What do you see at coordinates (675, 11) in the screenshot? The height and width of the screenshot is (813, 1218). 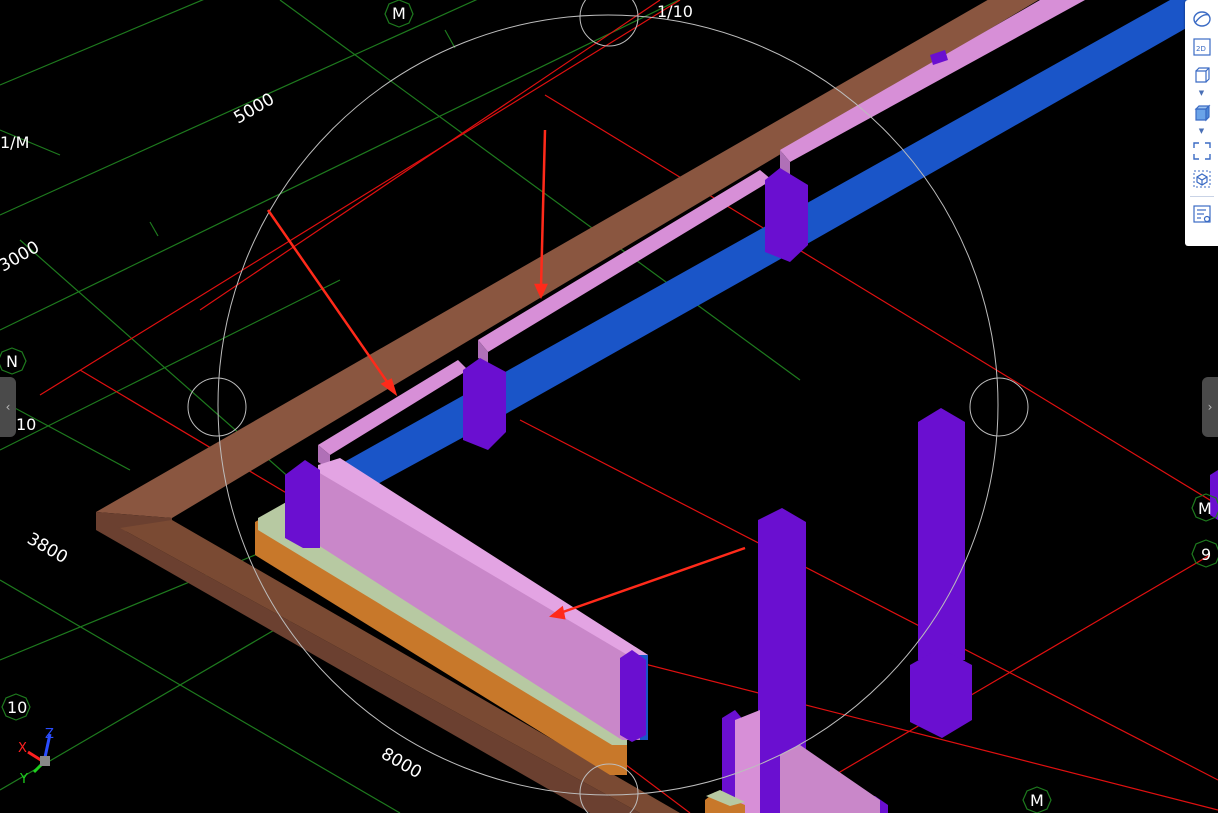 I see `grid-label-ratio-top: 1/10` at bounding box center [675, 11].